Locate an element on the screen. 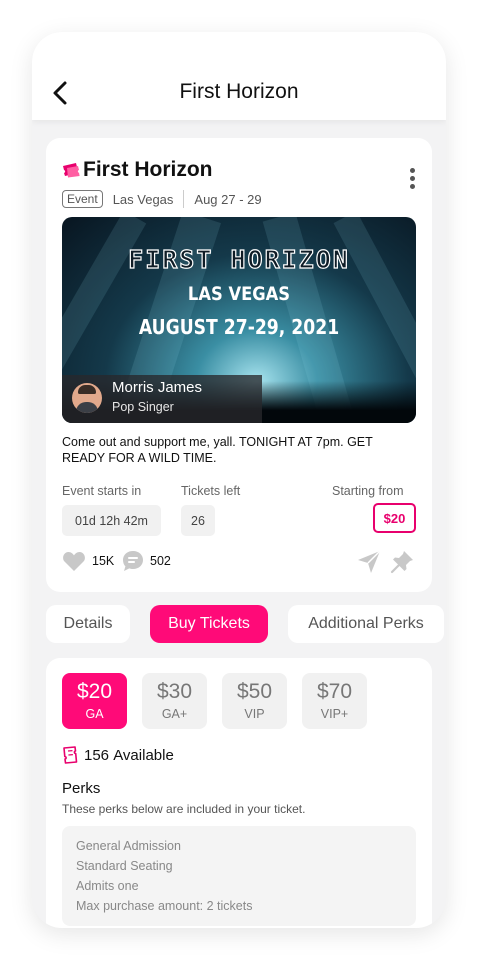 The image size is (478, 960). tab-buy-tickets: Buy Tickets is located at coordinates (209, 624).